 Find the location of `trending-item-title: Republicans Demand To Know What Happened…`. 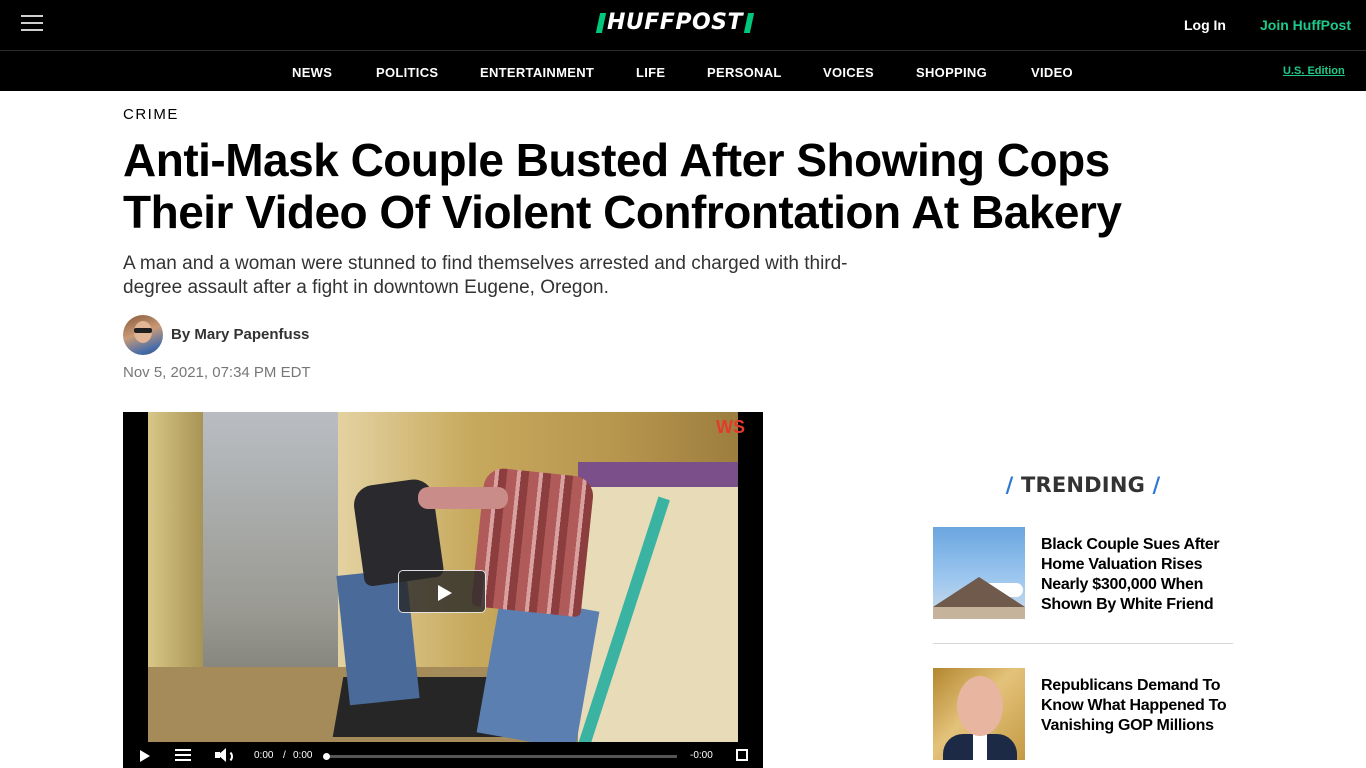

trending-item-title: Republicans Demand To Know What Happened… is located at coordinates (1136, 706).